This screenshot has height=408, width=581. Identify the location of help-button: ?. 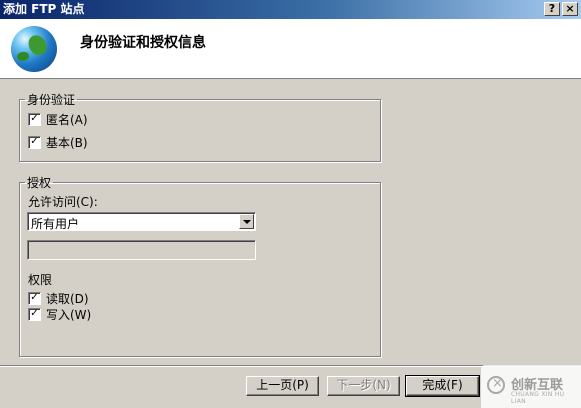
(552, 9).